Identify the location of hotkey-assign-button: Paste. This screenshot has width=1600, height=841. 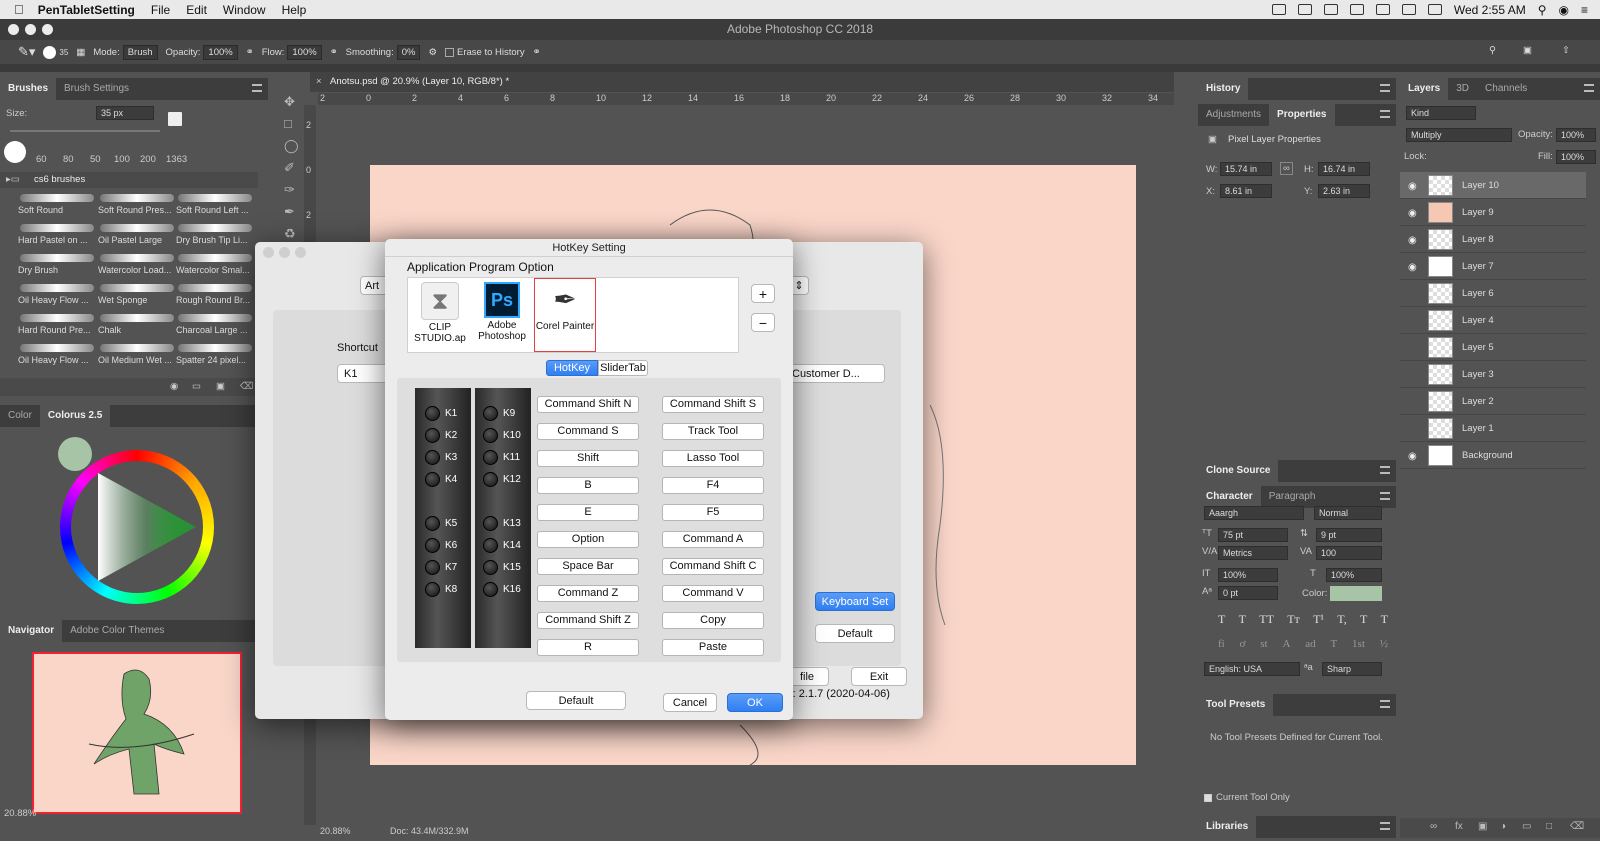
(713, 647).